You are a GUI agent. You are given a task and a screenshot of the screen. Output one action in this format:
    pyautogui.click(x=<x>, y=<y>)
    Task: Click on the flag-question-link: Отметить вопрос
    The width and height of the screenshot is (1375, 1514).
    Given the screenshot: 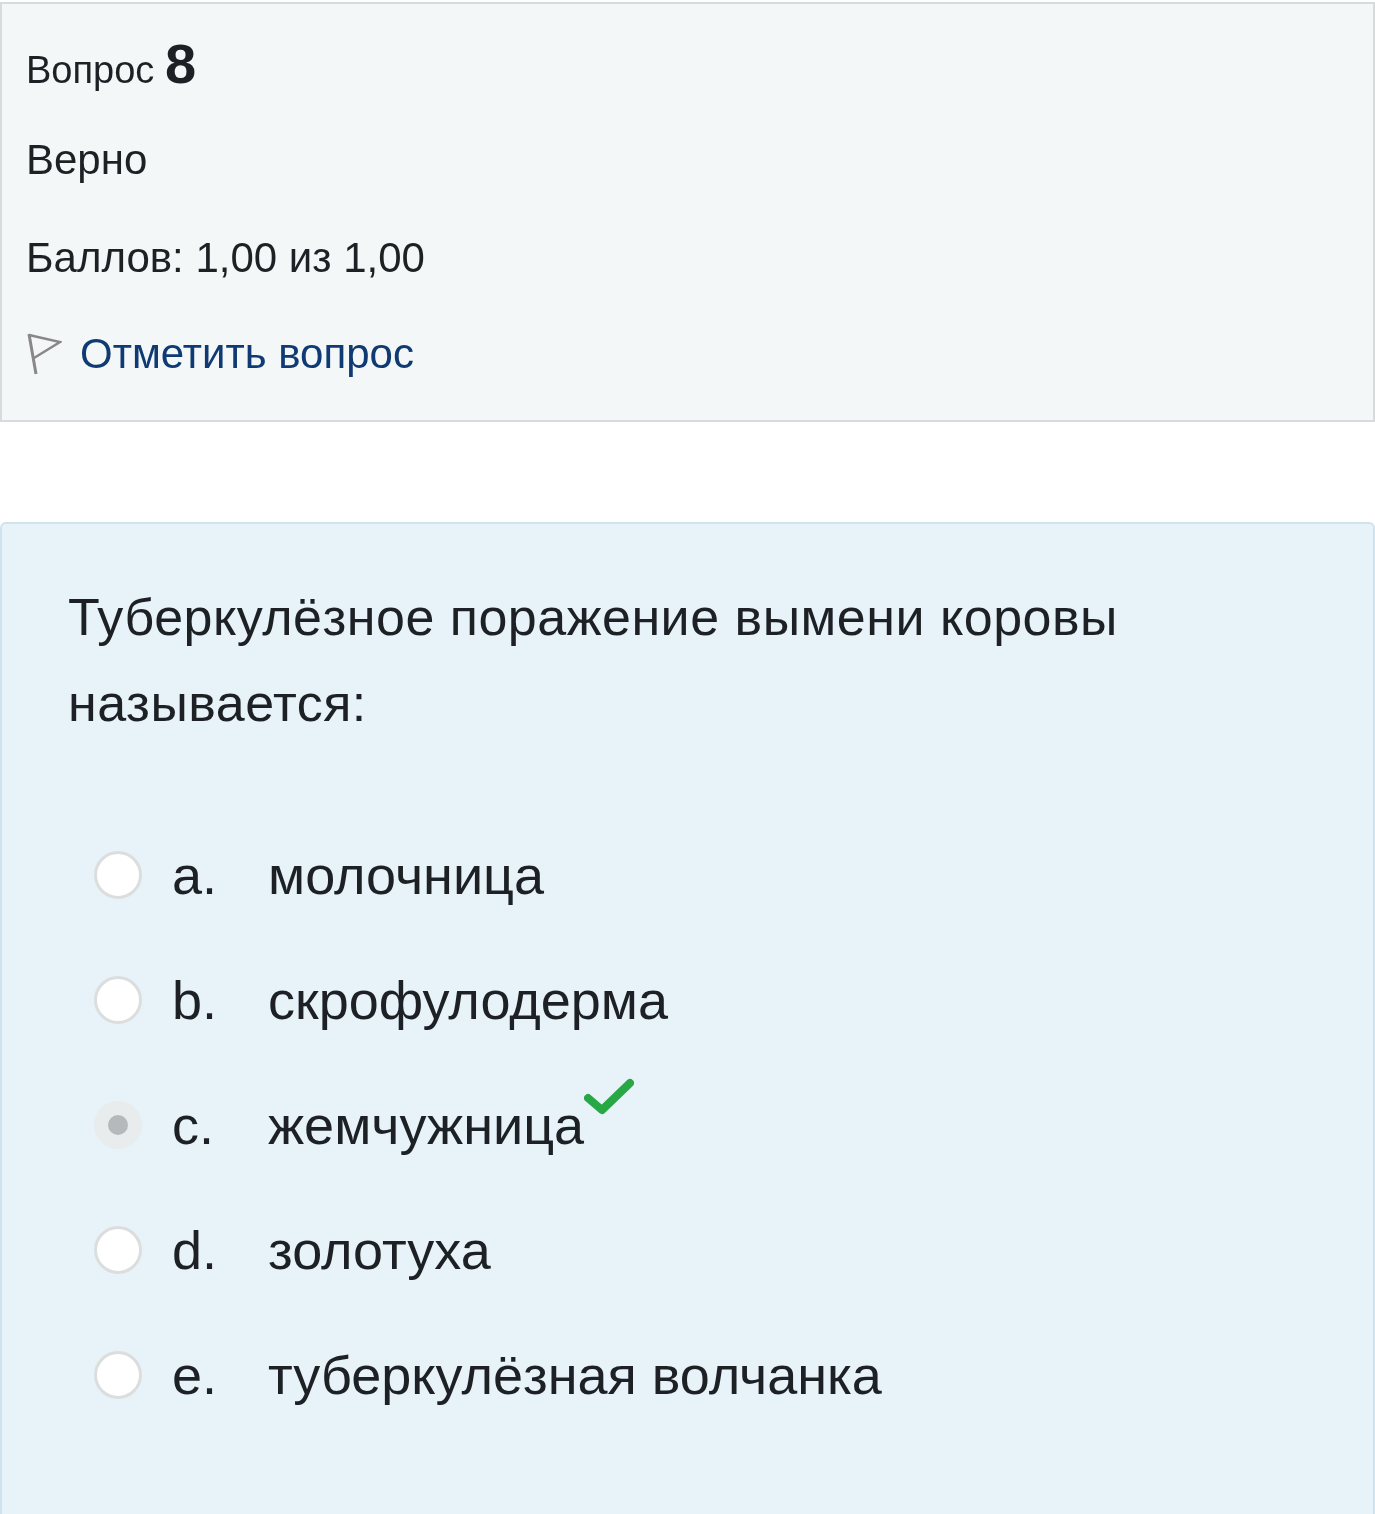 What is the action you would take?
    pyautogui.click(x=247, y=354)
    